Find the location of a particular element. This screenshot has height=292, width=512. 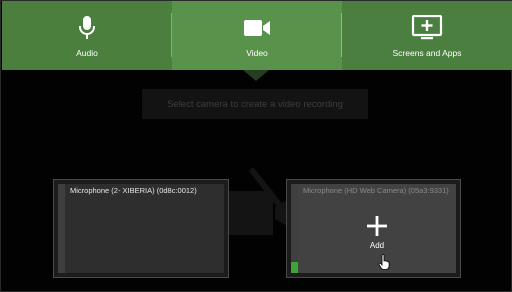

microphone-icon is located at coordinates (87, 28).